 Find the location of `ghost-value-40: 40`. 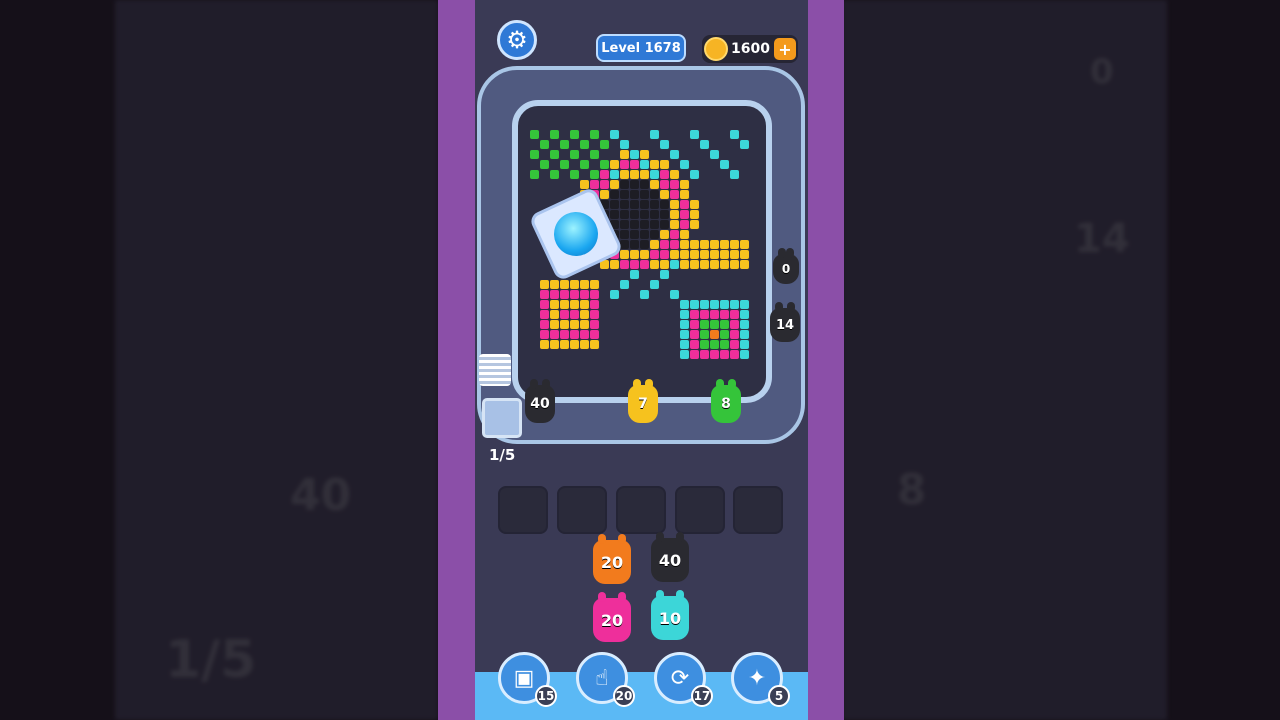

ghost-value-40: 40 is located at coordinates (321, 495).